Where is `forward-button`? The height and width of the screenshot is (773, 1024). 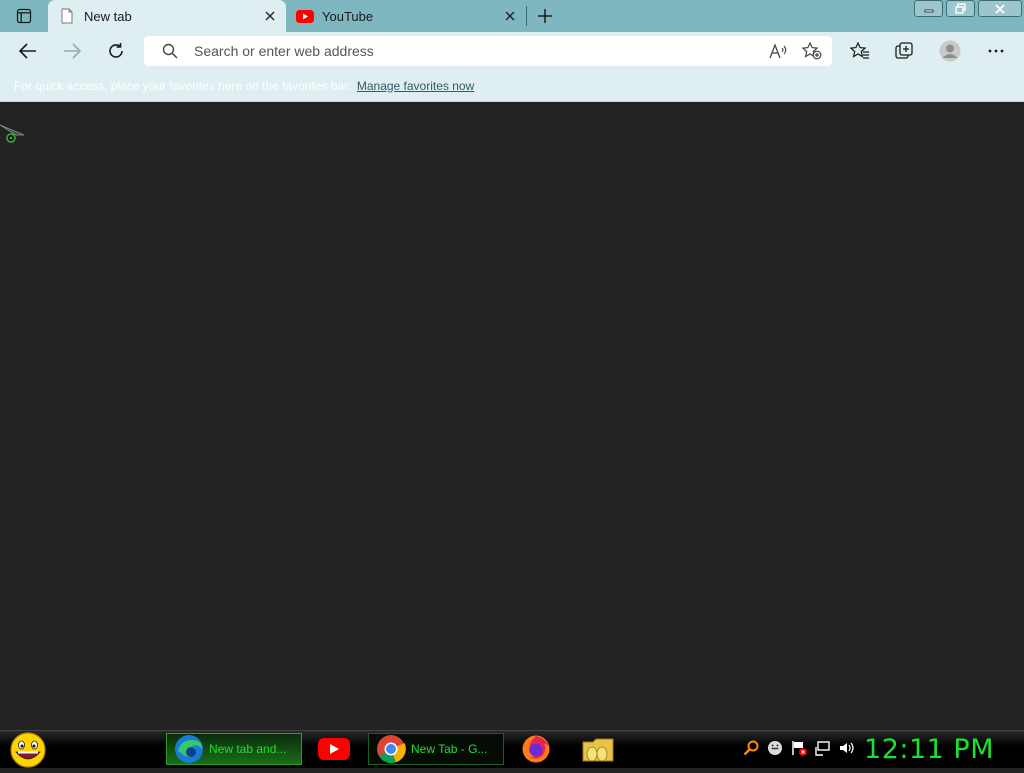
forward-button is located at coordinates (72, 51).